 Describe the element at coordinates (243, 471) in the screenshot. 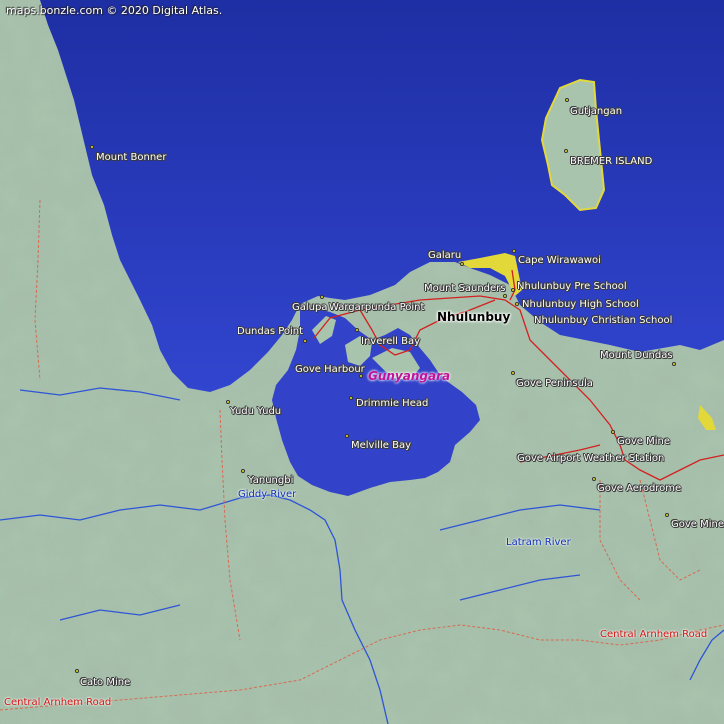

I see `yanungbi-marker` at that location.